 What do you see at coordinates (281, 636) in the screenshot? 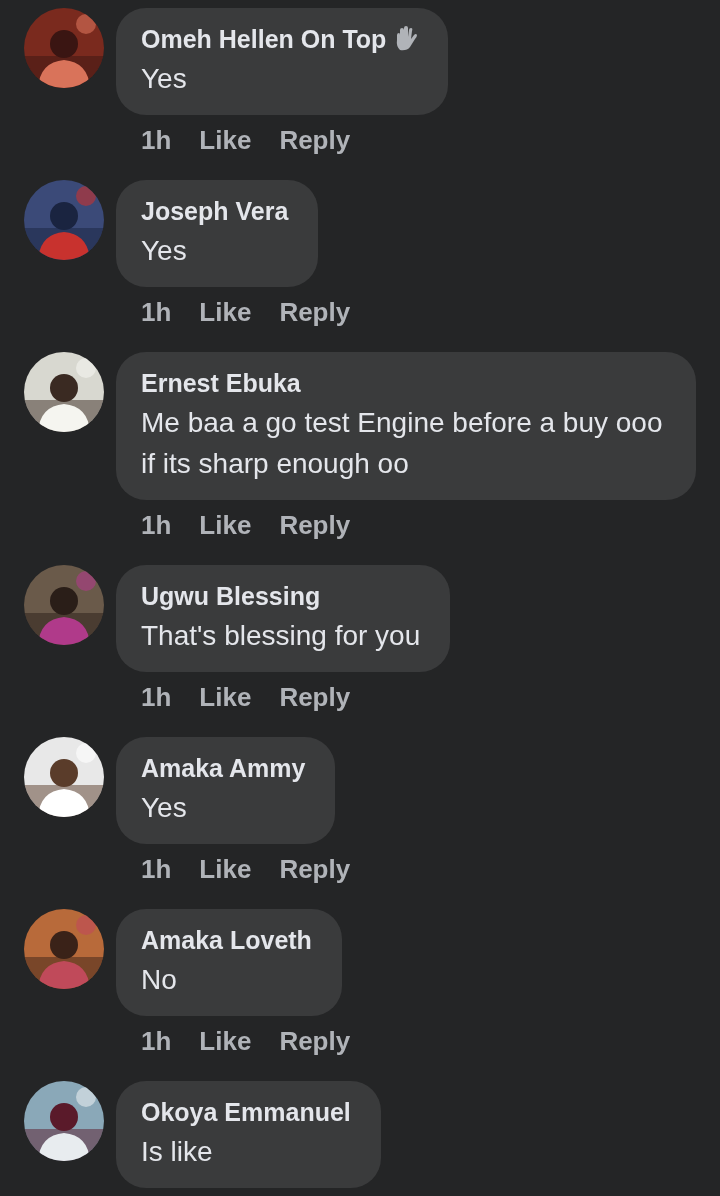
I see `comment-text: That's blessing for you` at bounding box center [281, 636].